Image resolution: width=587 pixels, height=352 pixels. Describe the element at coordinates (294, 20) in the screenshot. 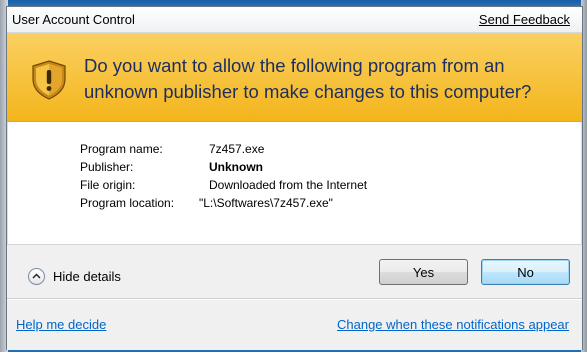

I see `title-bar: User Account Control Send Feedback` at that location.